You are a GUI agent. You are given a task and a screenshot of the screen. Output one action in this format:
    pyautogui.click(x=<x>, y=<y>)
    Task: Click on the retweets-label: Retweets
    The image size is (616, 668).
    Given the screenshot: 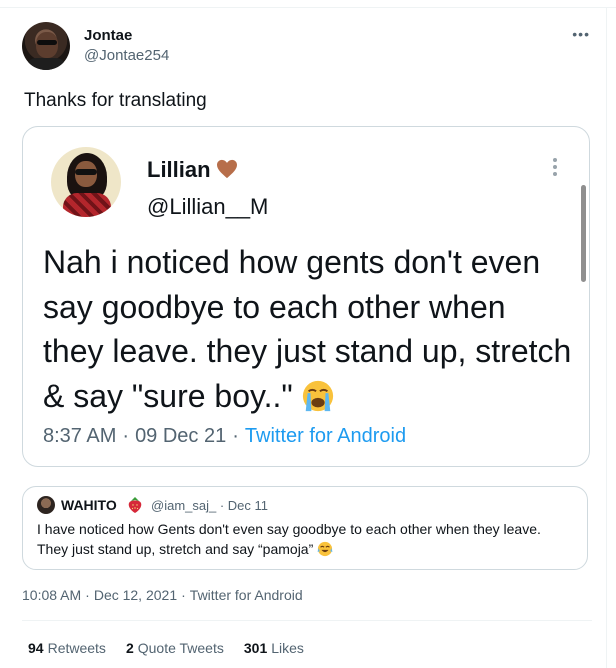 What is the action you would take?
    pyautogui.click(x=76, y=648)
    